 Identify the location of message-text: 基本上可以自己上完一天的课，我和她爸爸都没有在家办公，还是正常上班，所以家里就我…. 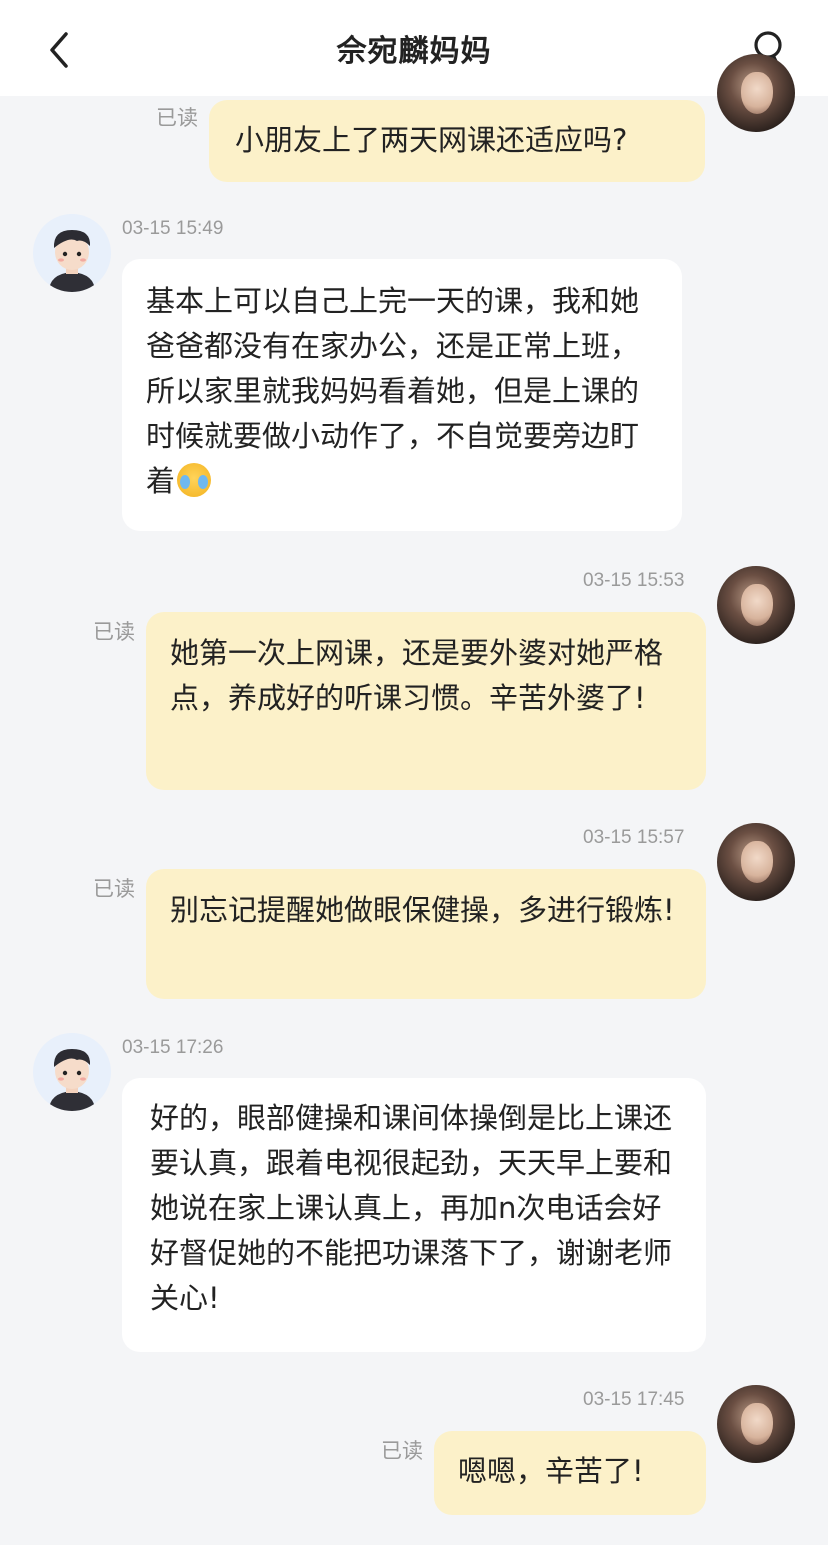
(393, 391).